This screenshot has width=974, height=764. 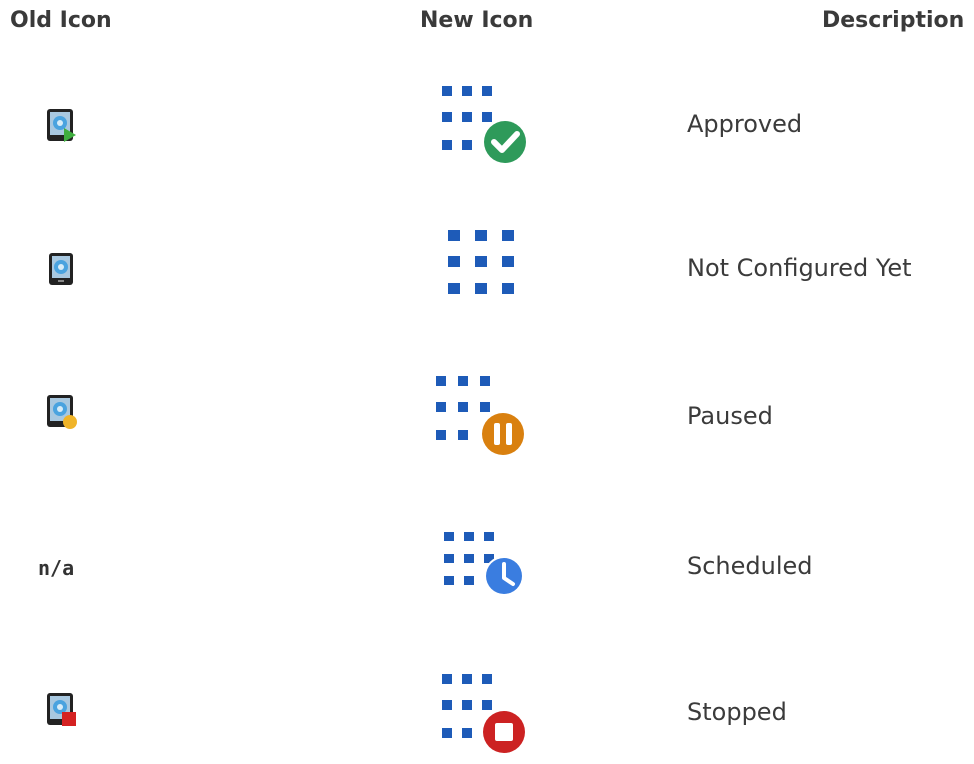 I want to click on table-row-stopped: Stopped, so click(x=487, y=714).